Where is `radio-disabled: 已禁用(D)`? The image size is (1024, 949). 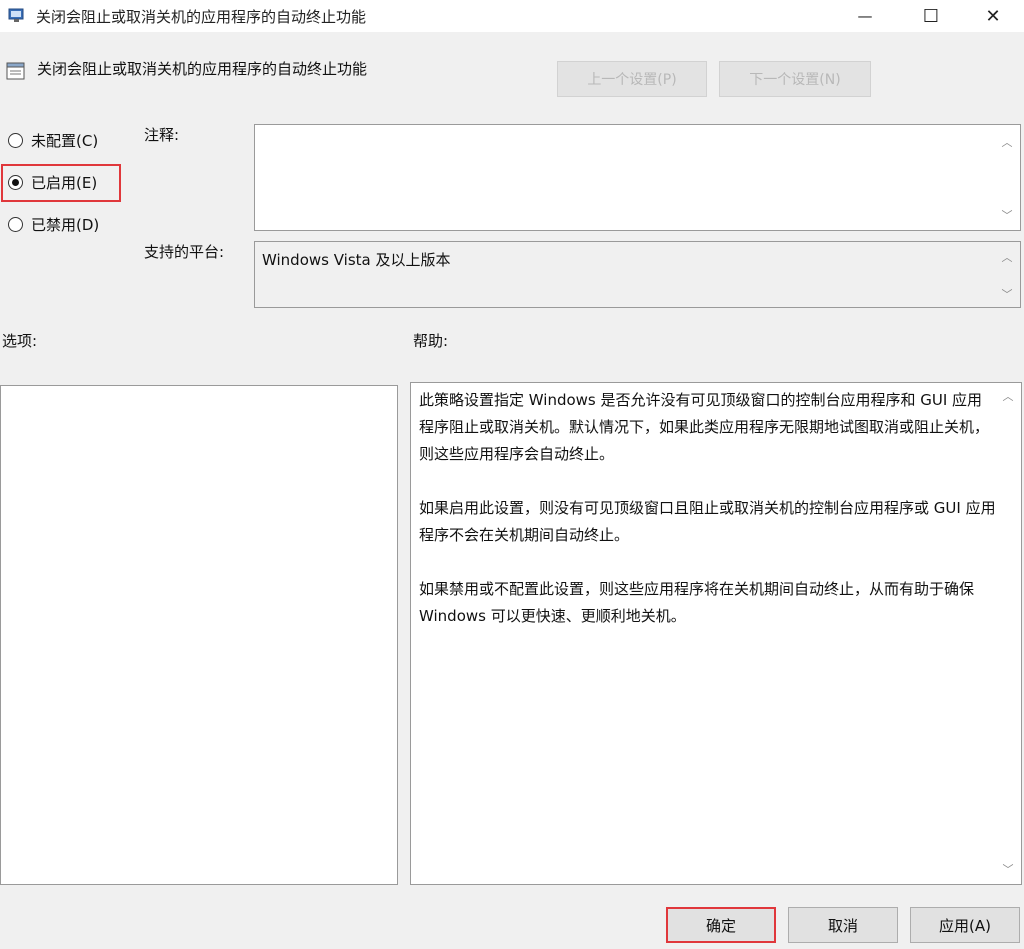
radio-disabled: 已禁用(D) is located at coordinates (53, 224).